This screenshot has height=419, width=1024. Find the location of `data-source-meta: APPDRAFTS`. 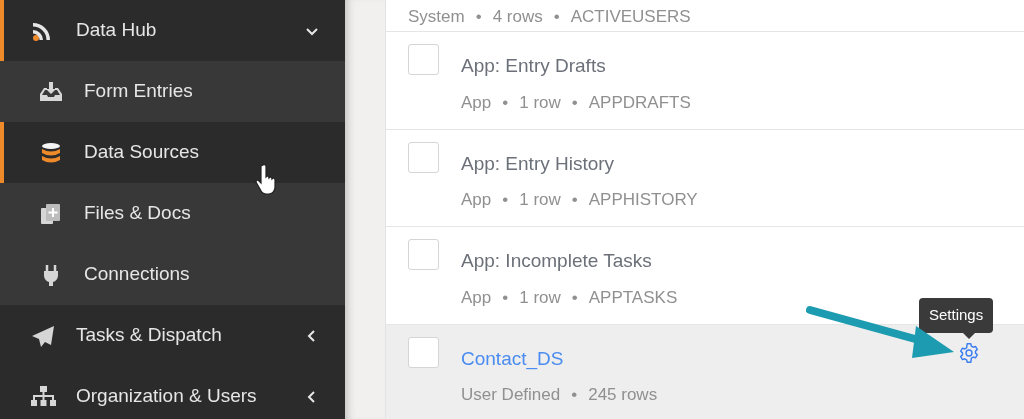

data-source-meta: APPDRAFTS is located at coordinates (639, 102).